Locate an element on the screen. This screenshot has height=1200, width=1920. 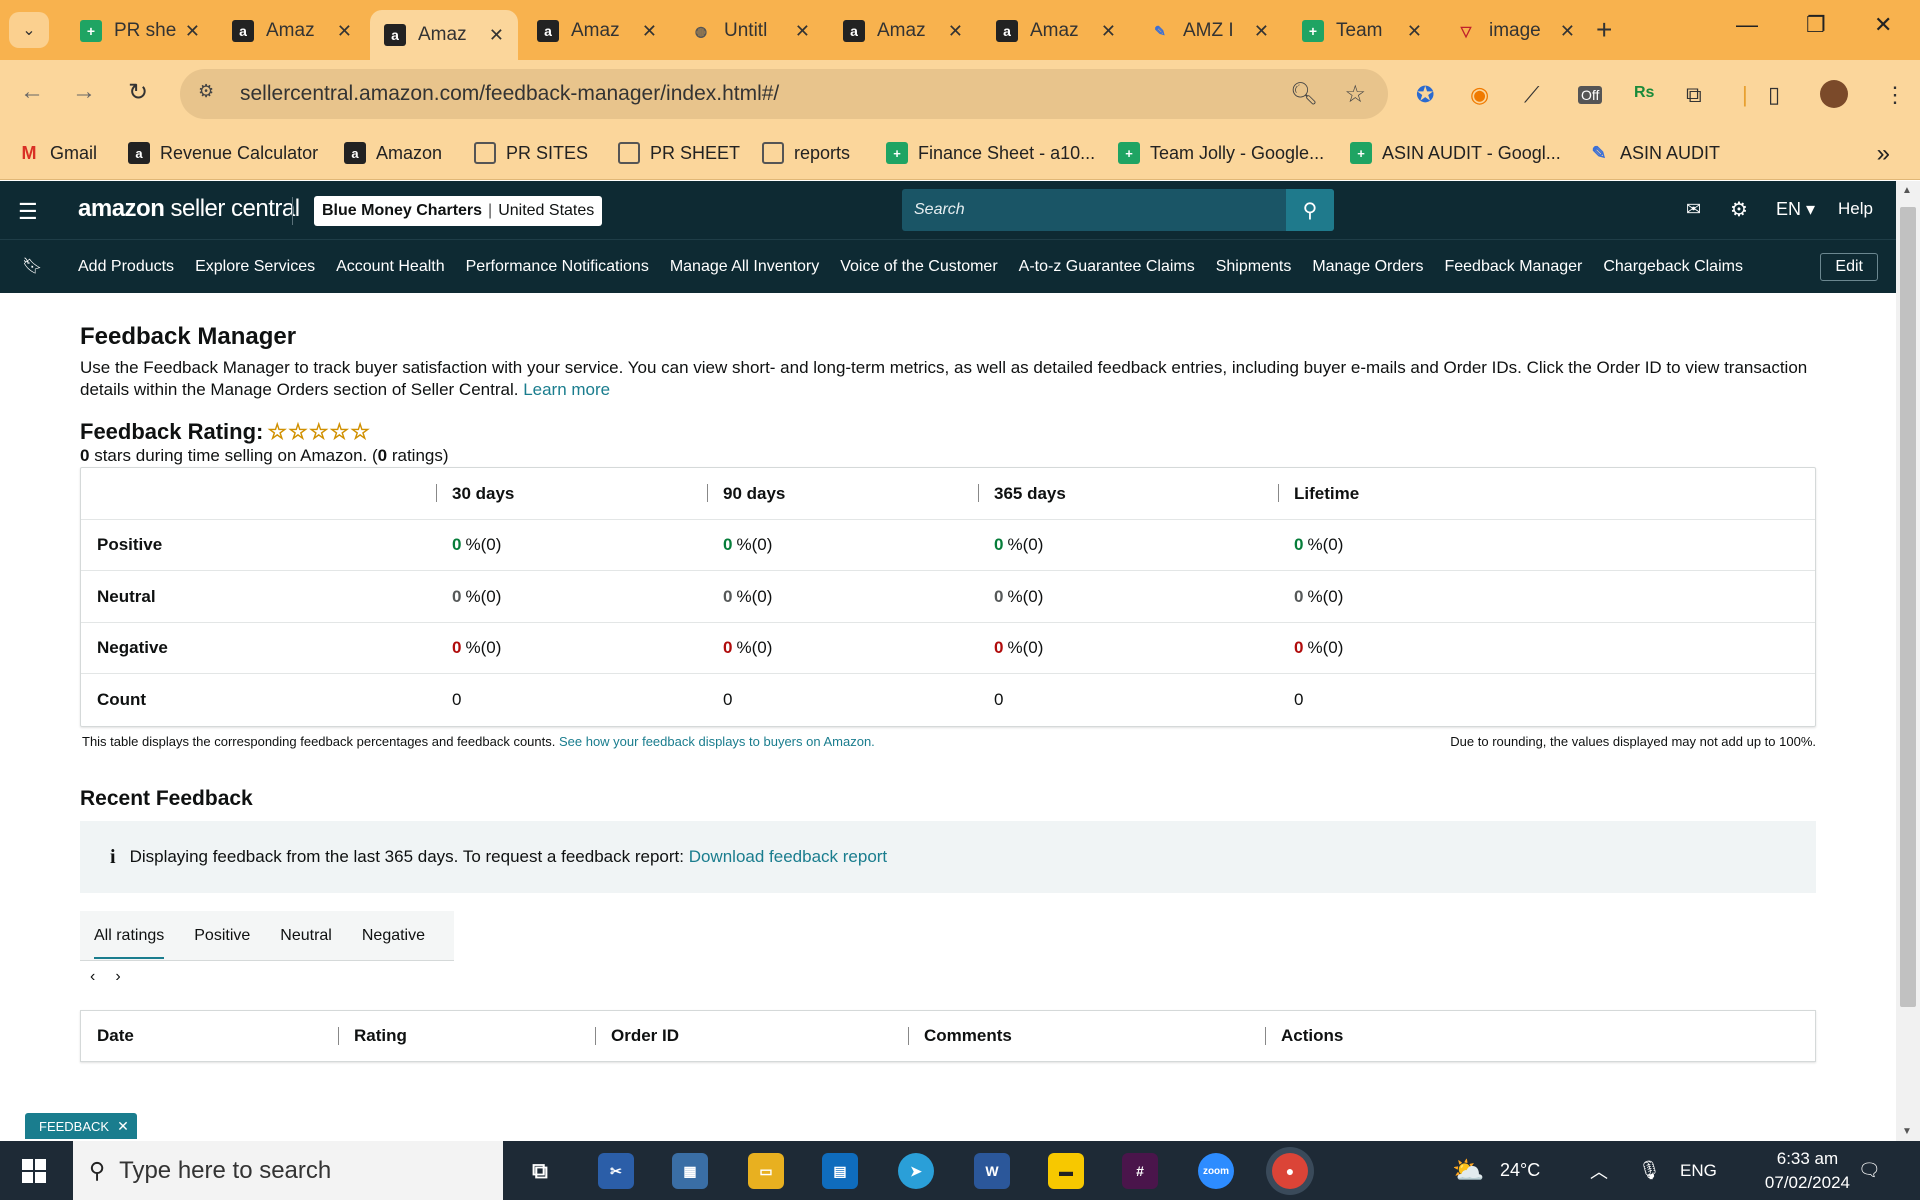
nav-link: Add Products is located at coordinates (126, 267).